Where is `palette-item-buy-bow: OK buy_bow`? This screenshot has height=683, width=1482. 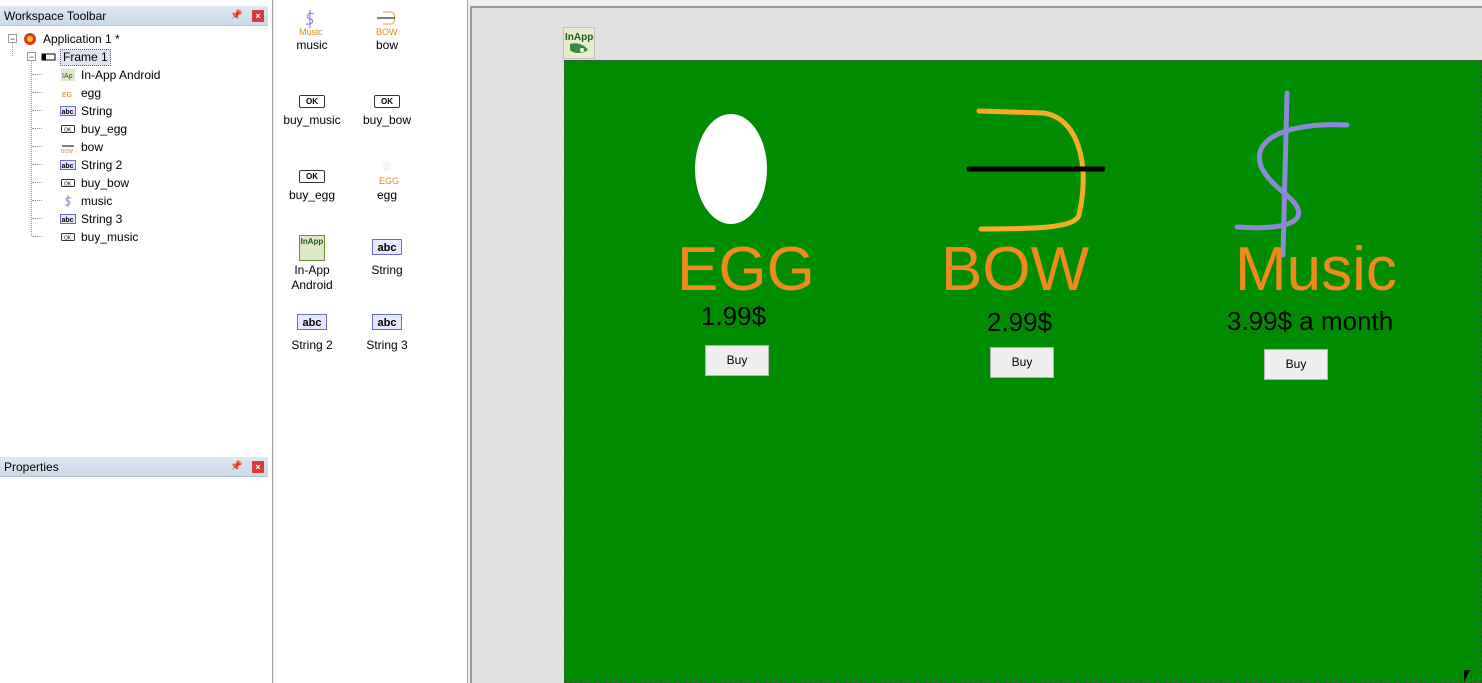 palette-item-buy-bow: OK buy_bow is located at coordinates (387, 105).